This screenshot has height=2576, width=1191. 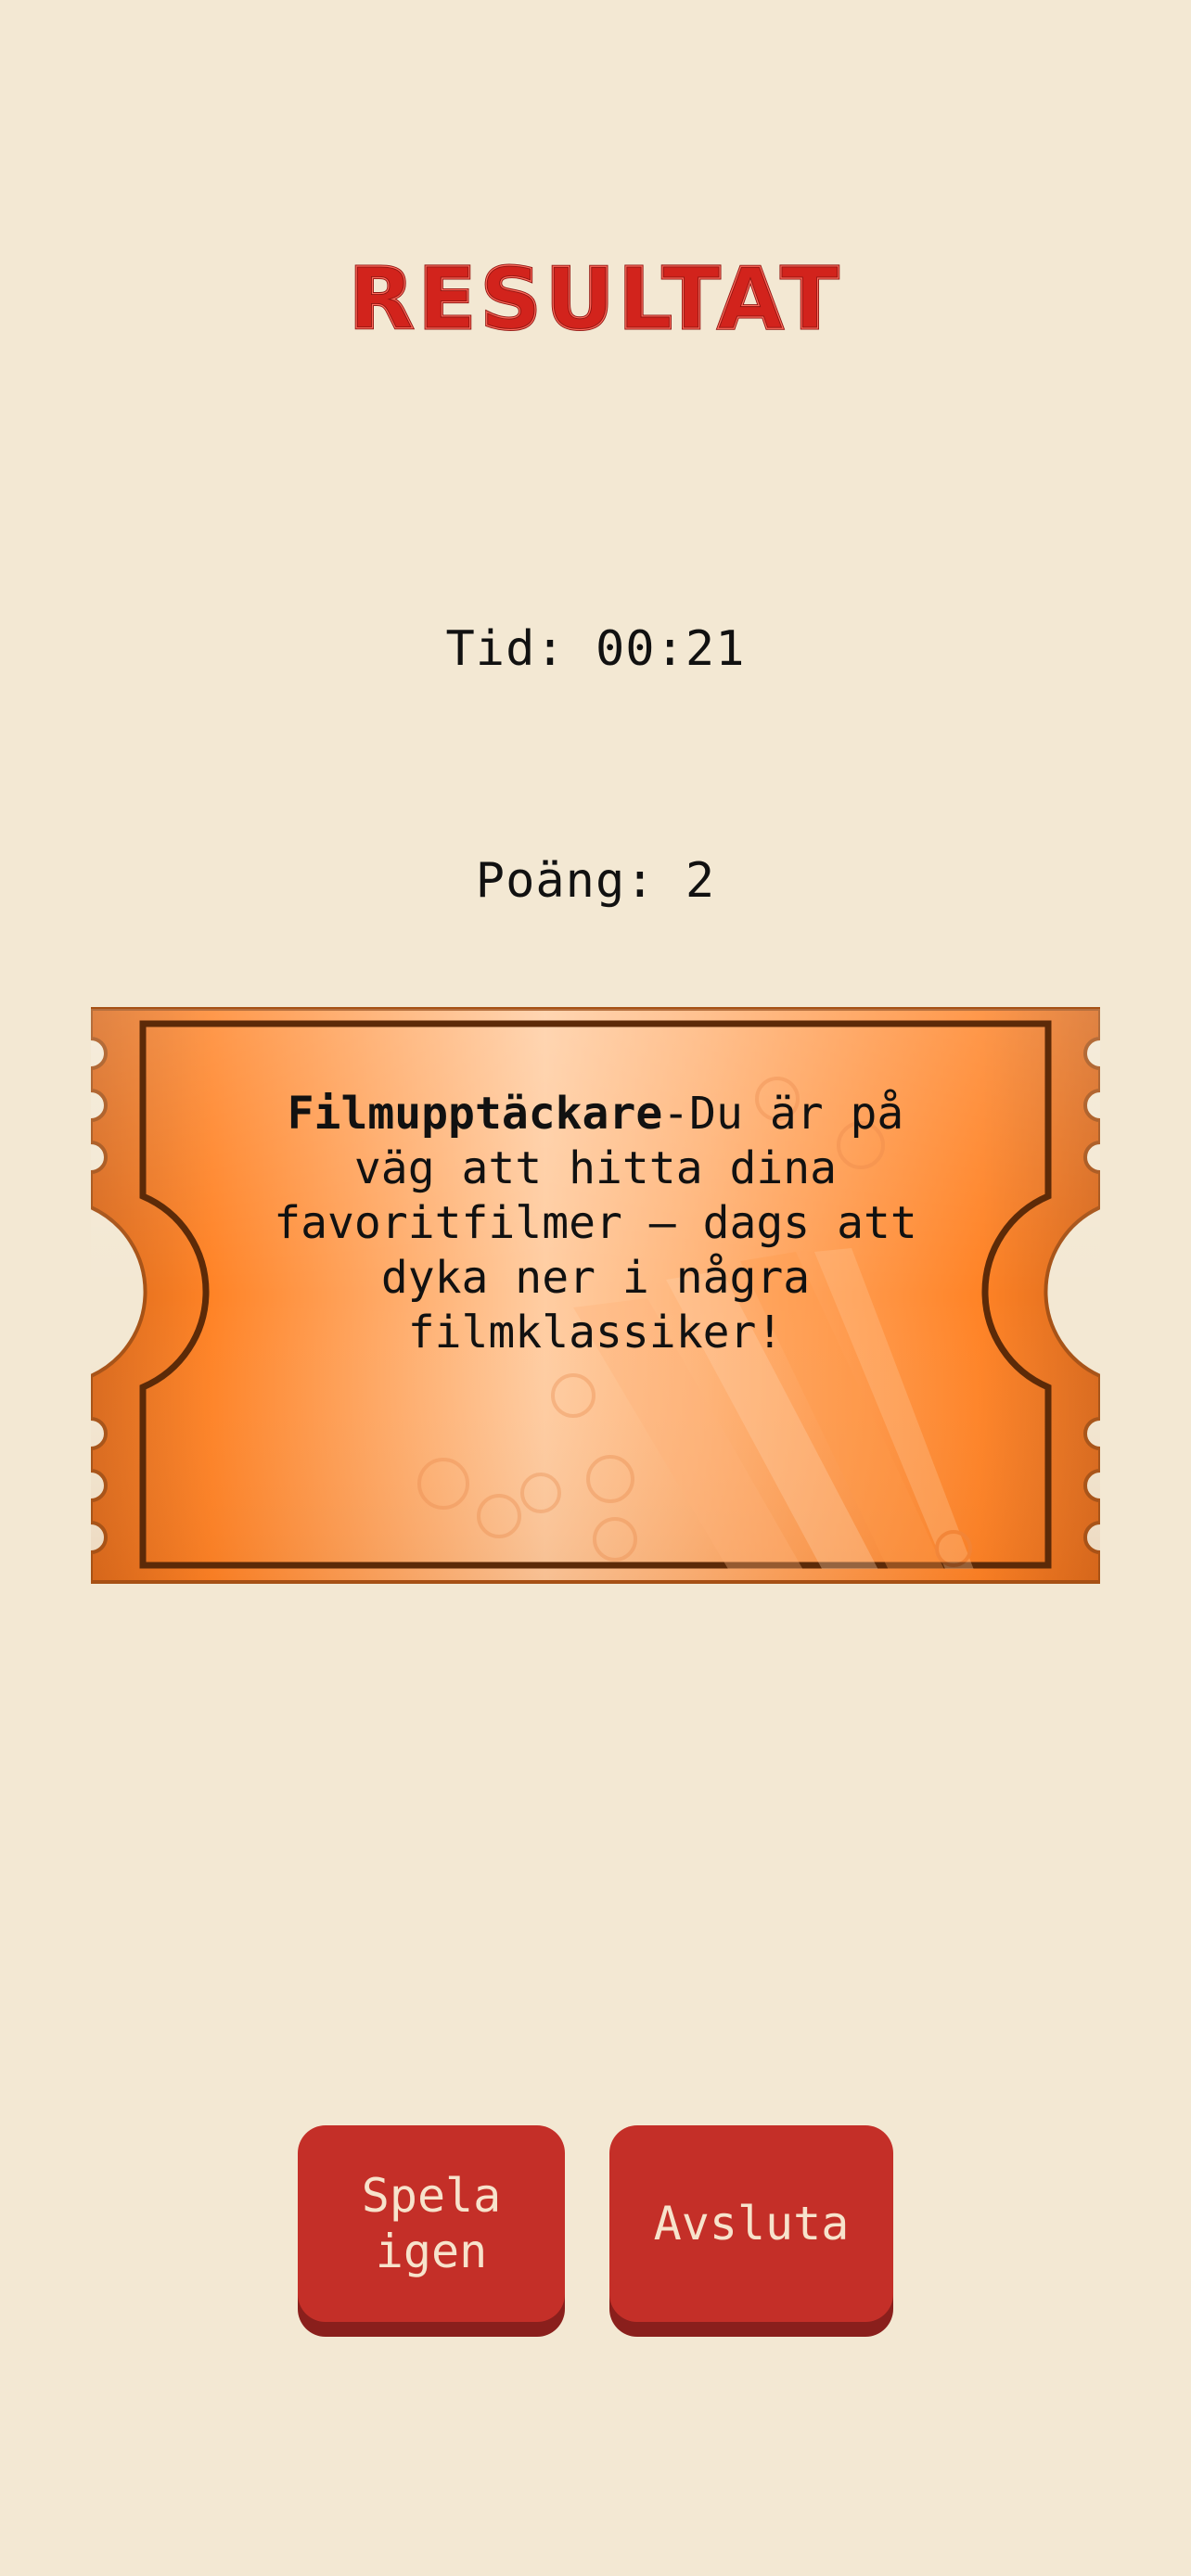 I want to click on time-readout: Tid: 00:21, so click(x=595, y=649).